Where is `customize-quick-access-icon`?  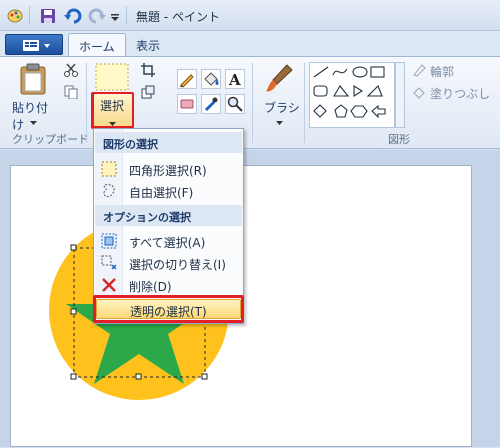
customize-quick-access-icon is located at coordinates (115, 18).